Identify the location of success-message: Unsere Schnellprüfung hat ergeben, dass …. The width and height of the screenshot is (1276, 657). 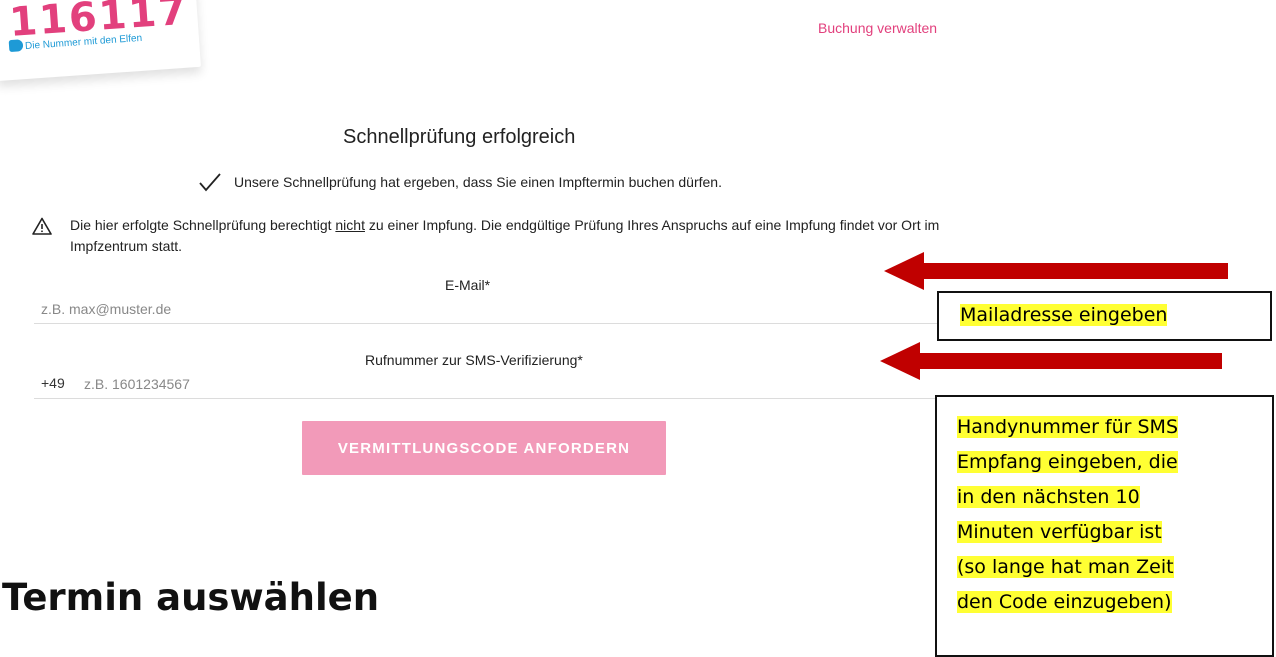
(478, 182).